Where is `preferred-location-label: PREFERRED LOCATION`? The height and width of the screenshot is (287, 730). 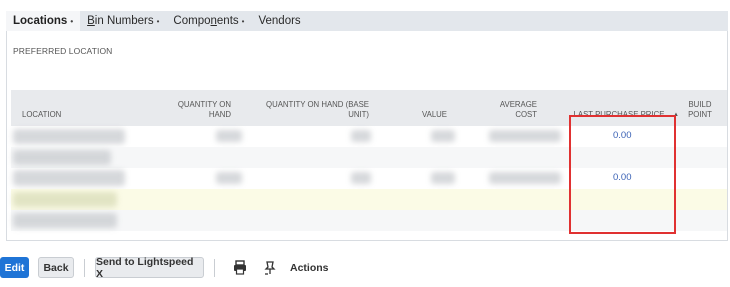 preferred-location-label: PREFERRED LOCATION is located at coordinates (63, 51).